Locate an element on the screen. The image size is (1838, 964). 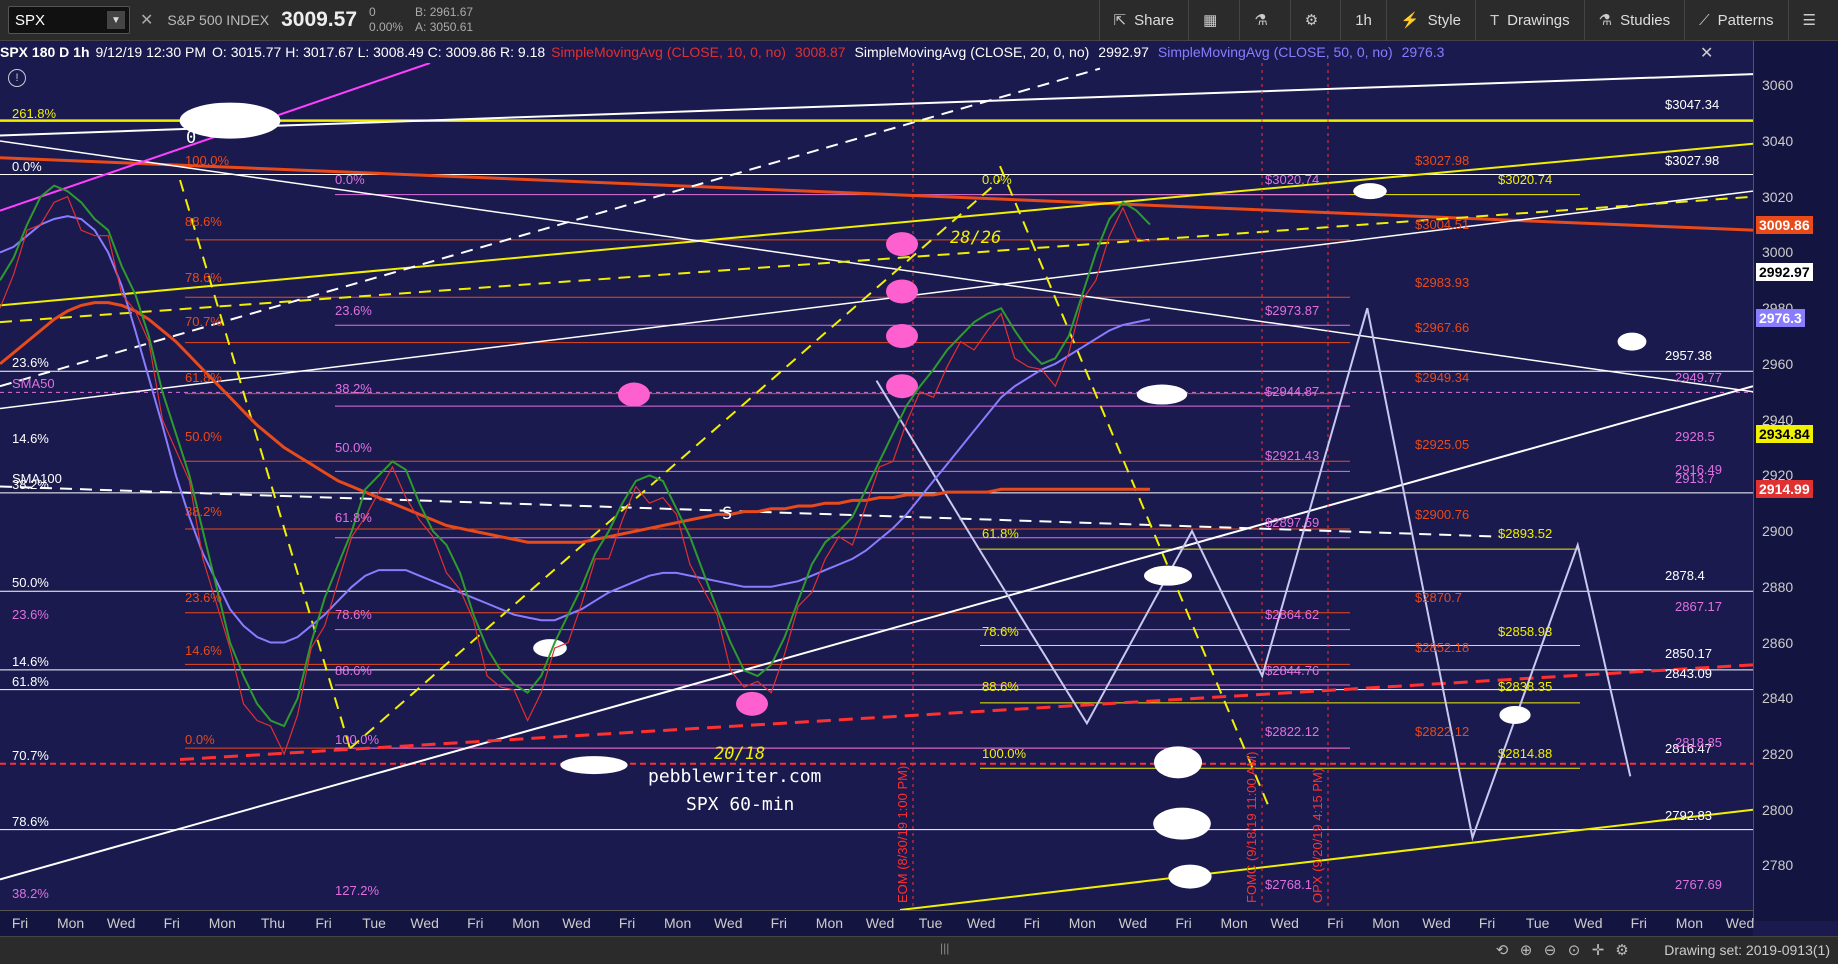
menu-button: ☰ is located at coordinates (1812, 20).